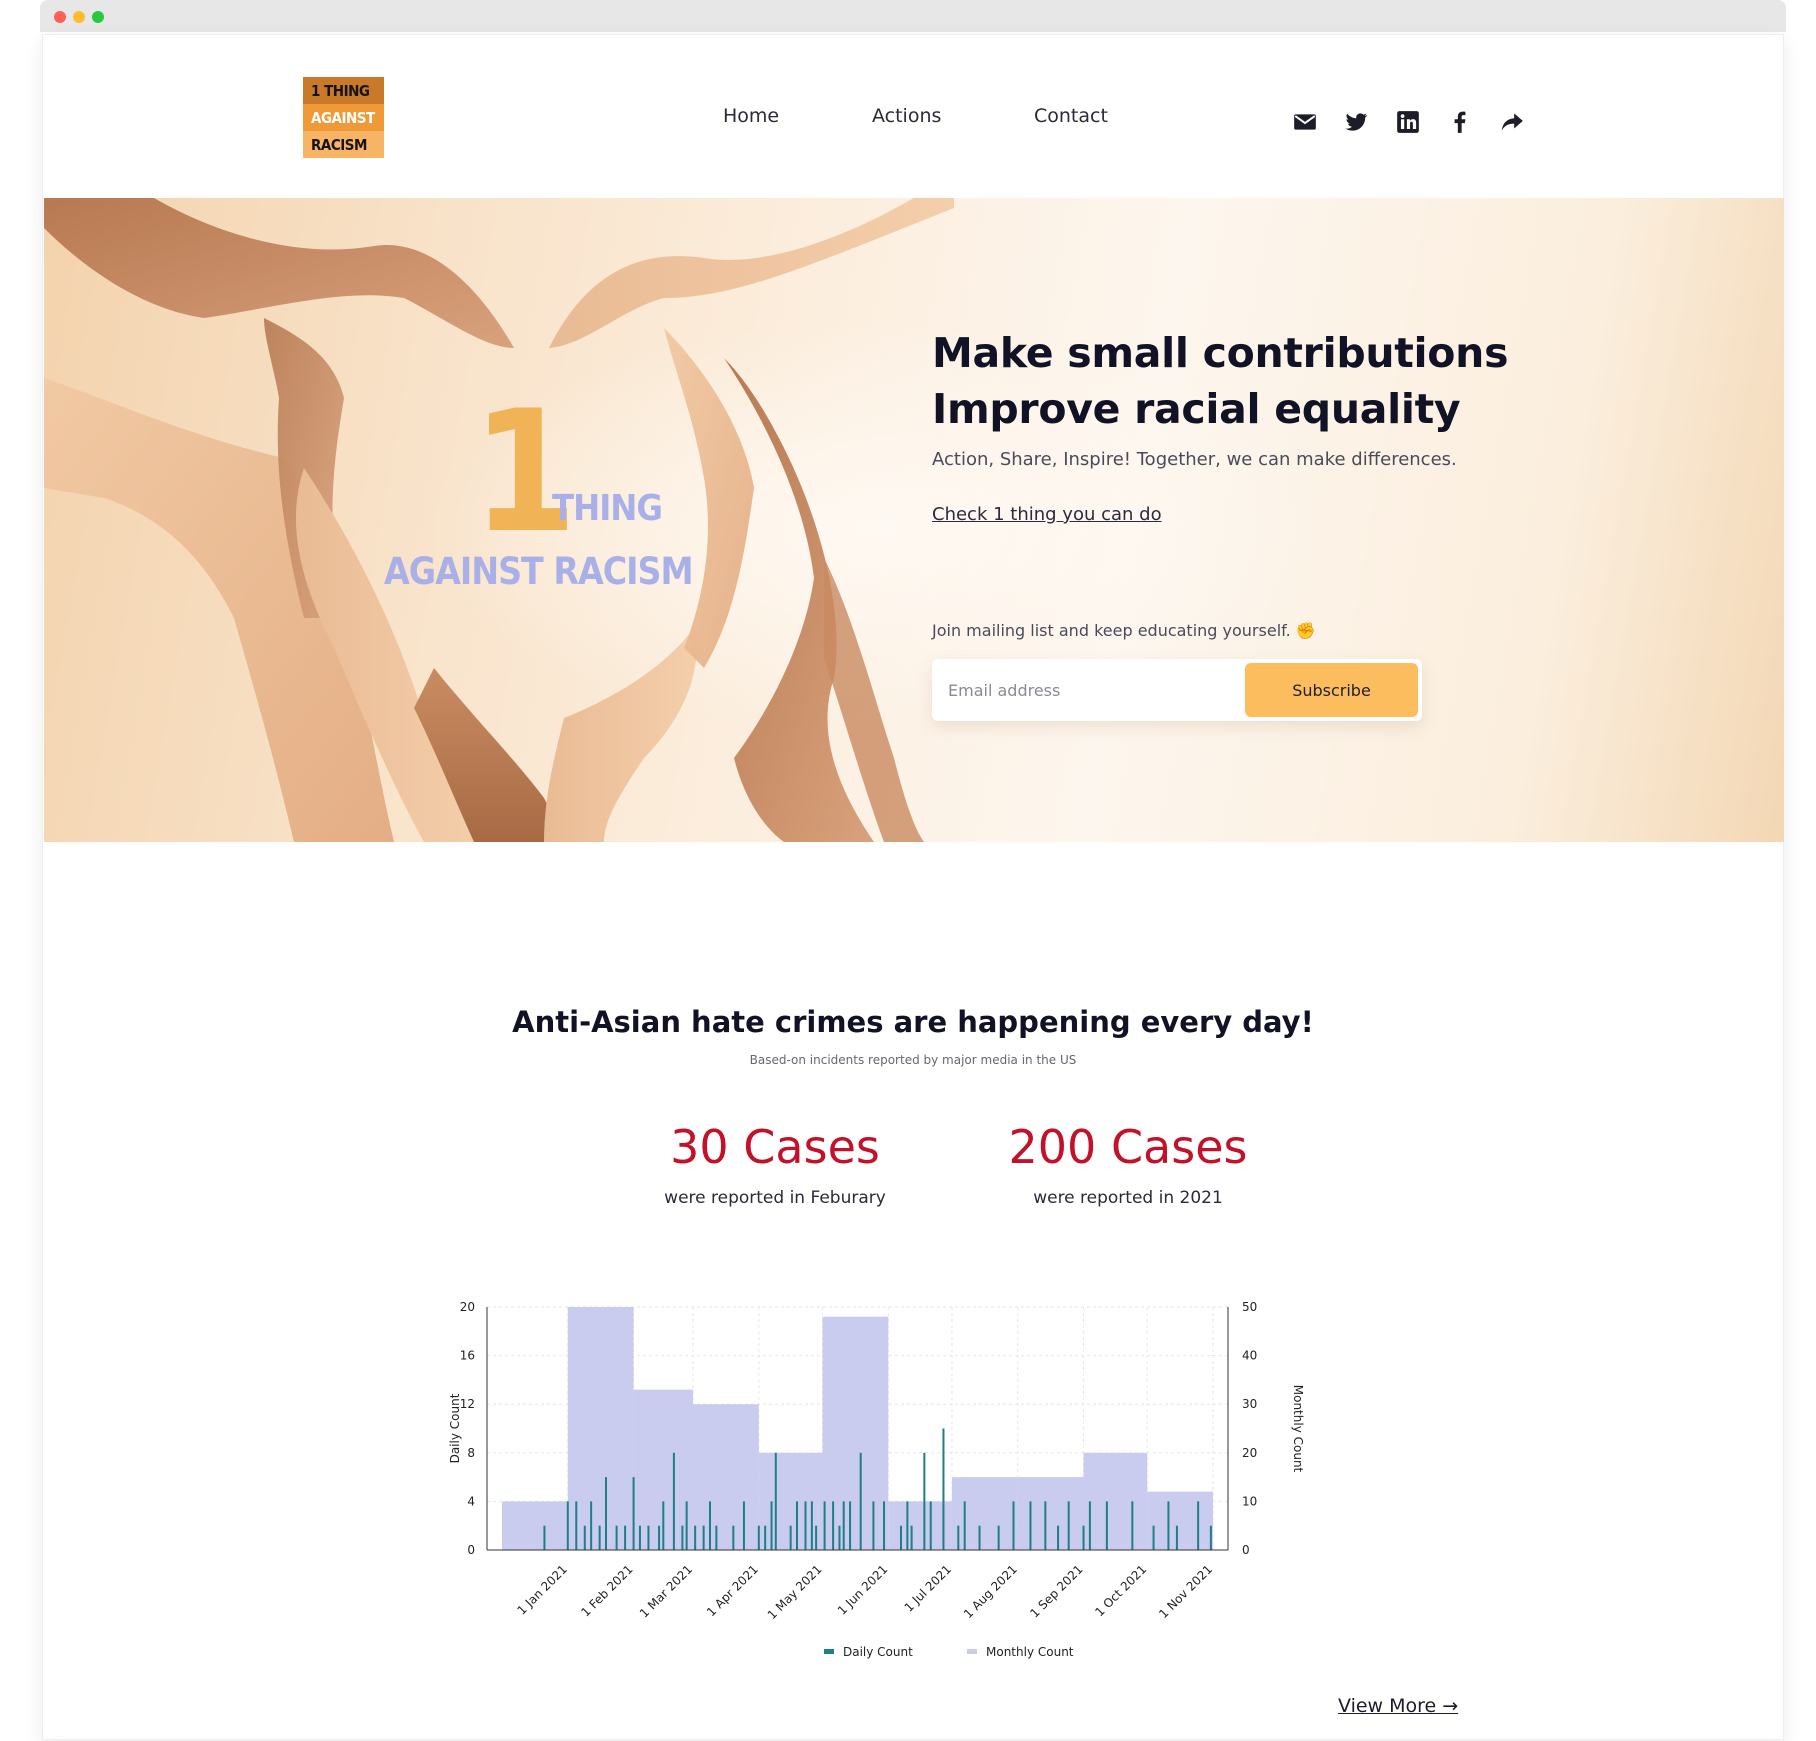  I want to click on chart-left-tick-label: 12, so click(467, 1404).